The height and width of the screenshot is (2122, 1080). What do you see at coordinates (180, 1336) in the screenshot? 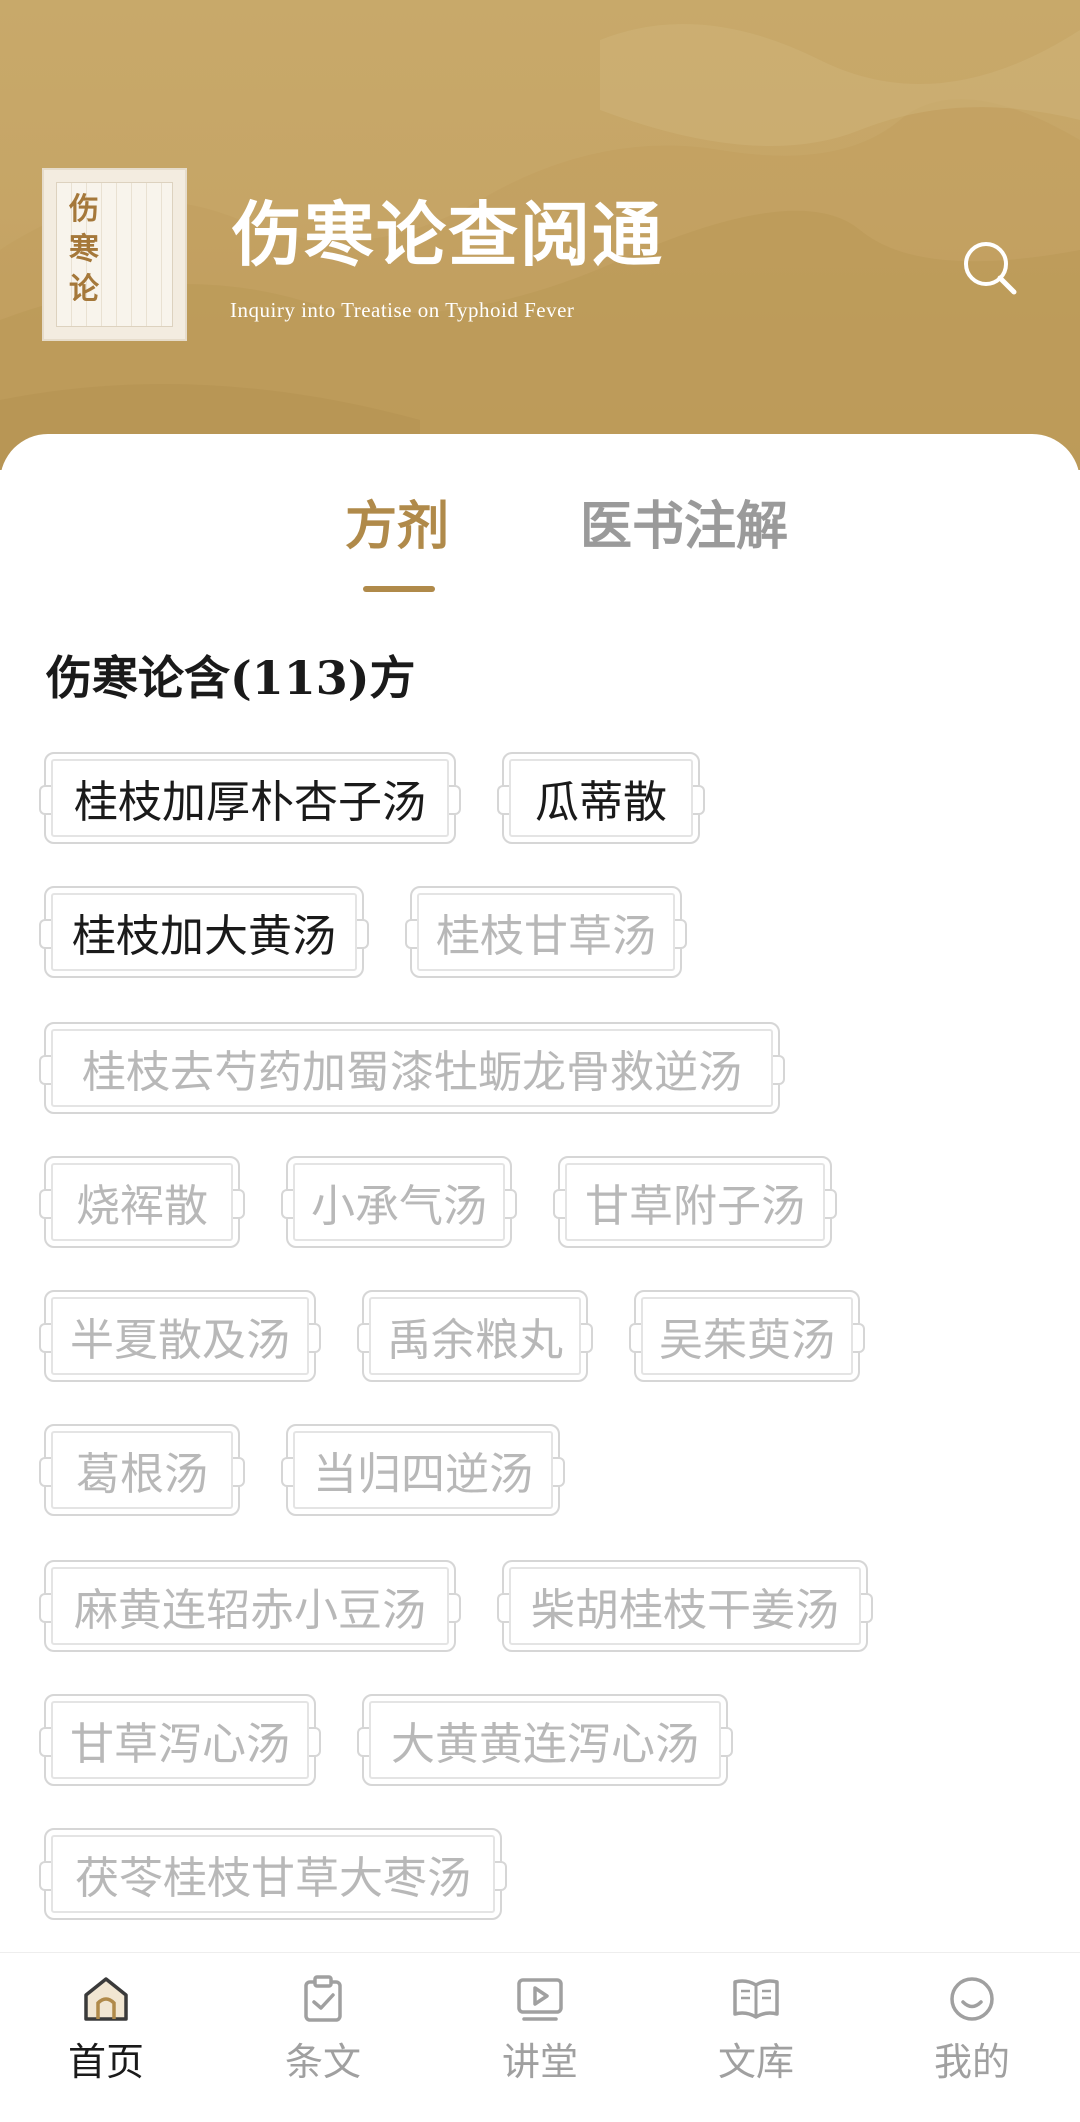
I see `formula-chip: 半夏散及汤` at bounding box center [180, 1336].